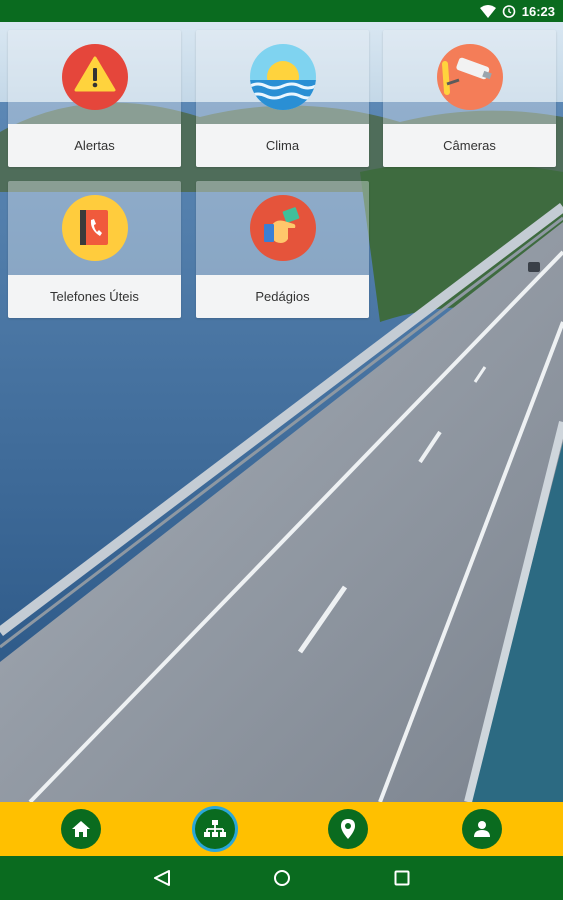 This screenshot has width=563, height=900. Describe the element at coordinates (509, 11) in the screenshot. I see `alarm-icon` at that location.